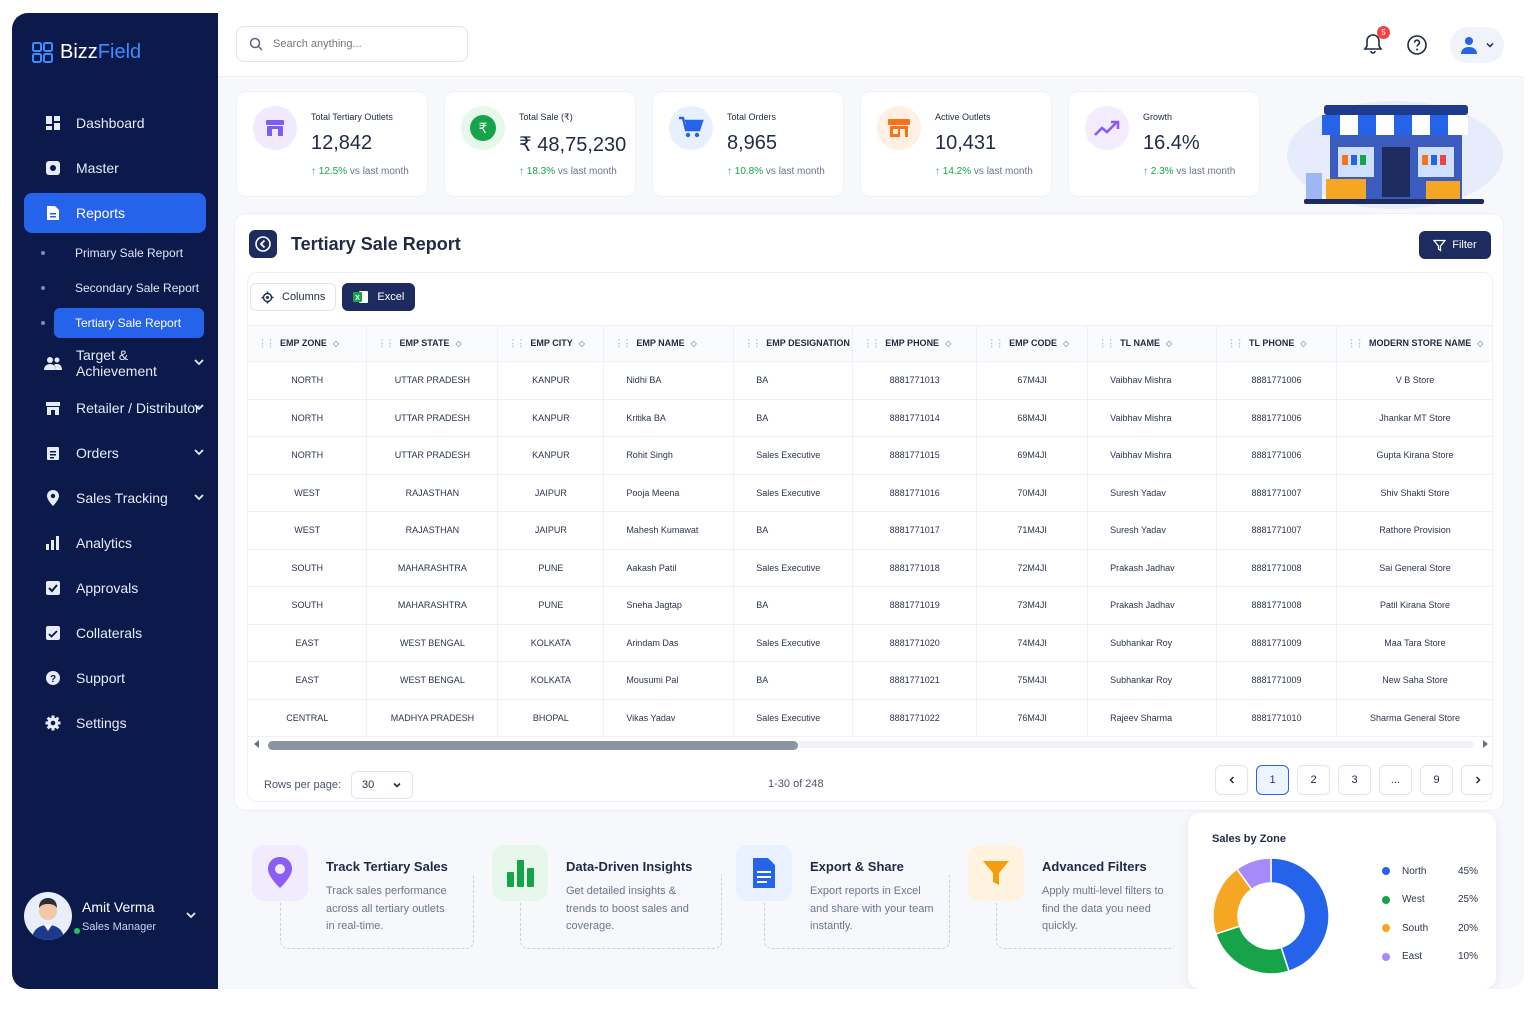  I want to click on sidebar-item-orders: Orders, so click(115, 453).